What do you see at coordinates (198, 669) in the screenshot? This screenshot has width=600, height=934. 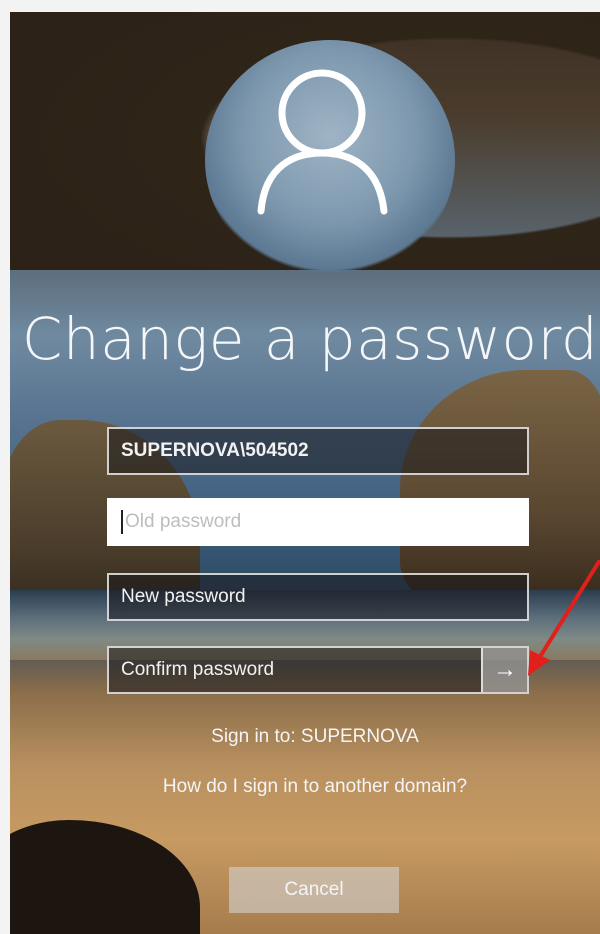 I see `confirm-password-placeholder: Confirm password` at bounding box center [198, 669].